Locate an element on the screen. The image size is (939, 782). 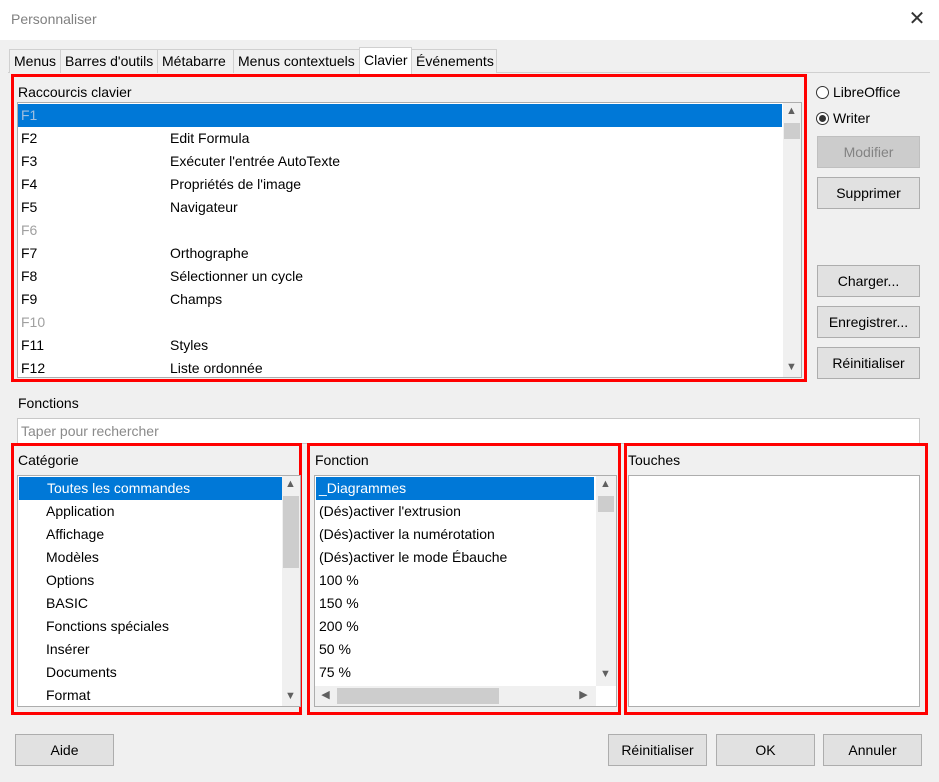
tab-keyboard: Clavier is located at coordinates (385, 60).